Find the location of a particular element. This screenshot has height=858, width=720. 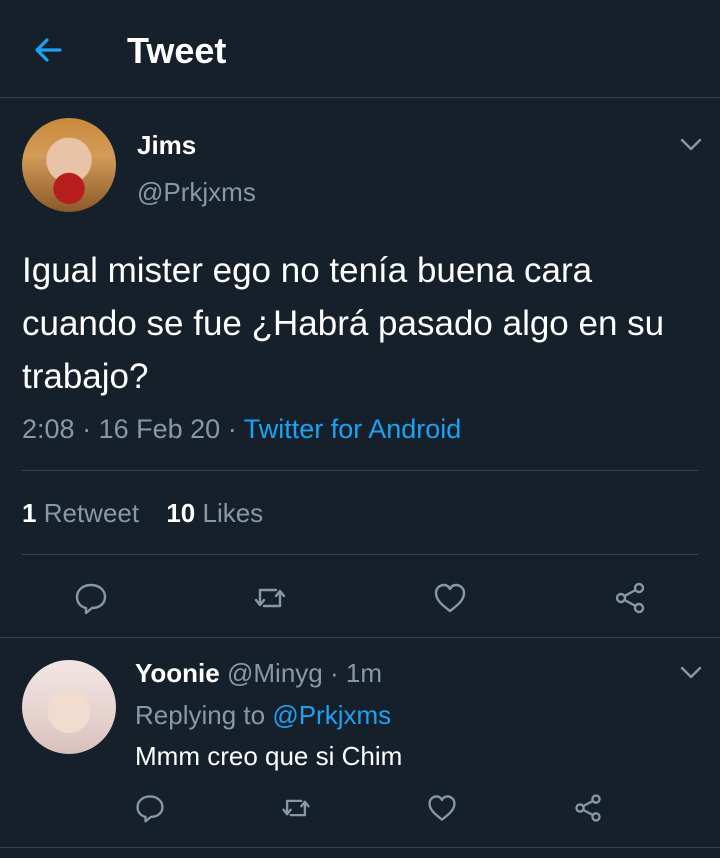

reply-time: 1m is located at coordinates (363, 673).